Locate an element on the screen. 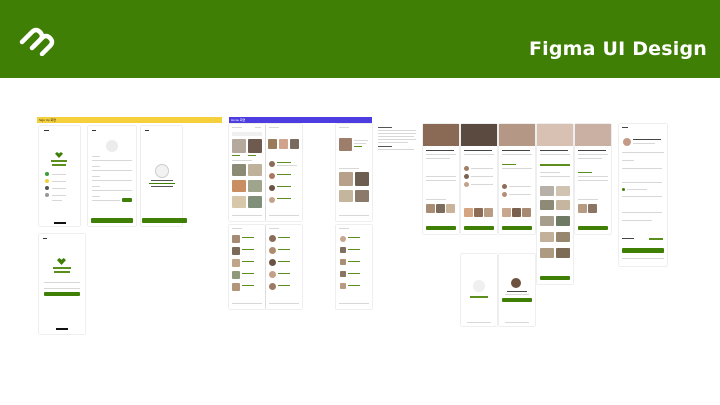 The width and height of the screenshot is (720, 405). section-label-signup: Sign Up 화면 is located at coordinates (48, 120).